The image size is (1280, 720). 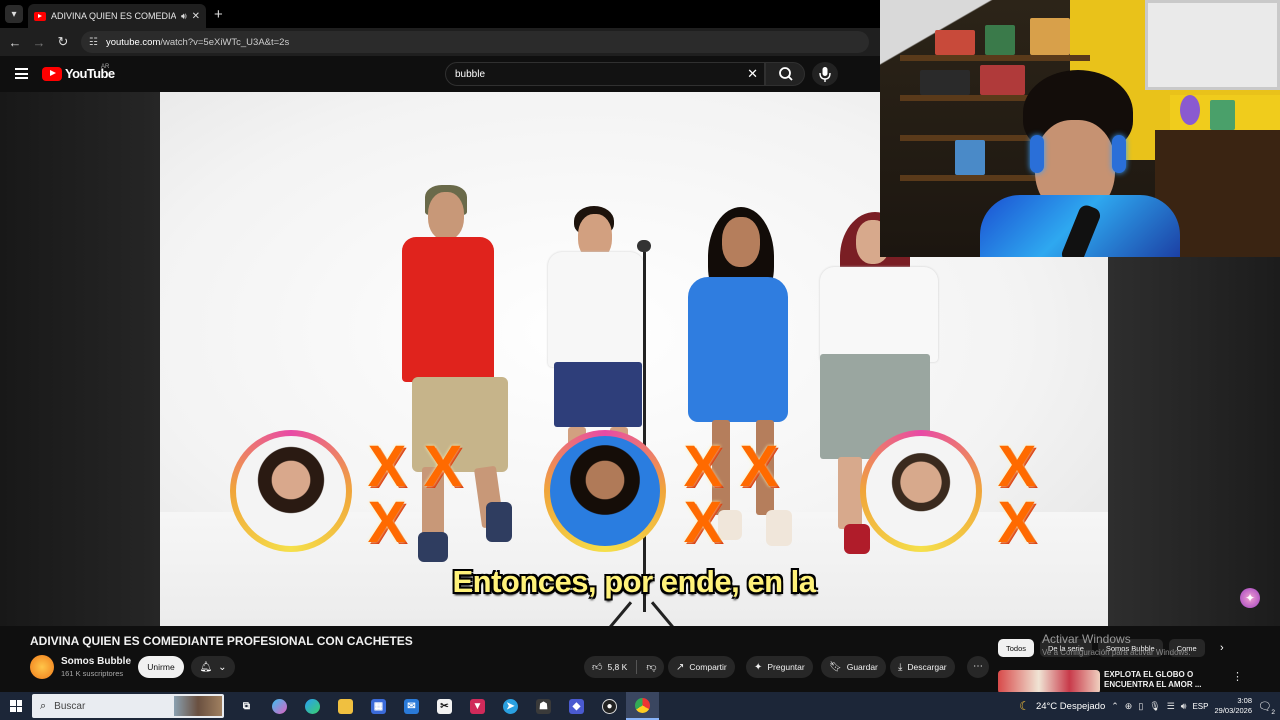 I want to click on taskbar-app-copilot, so click(x=279, y=706).